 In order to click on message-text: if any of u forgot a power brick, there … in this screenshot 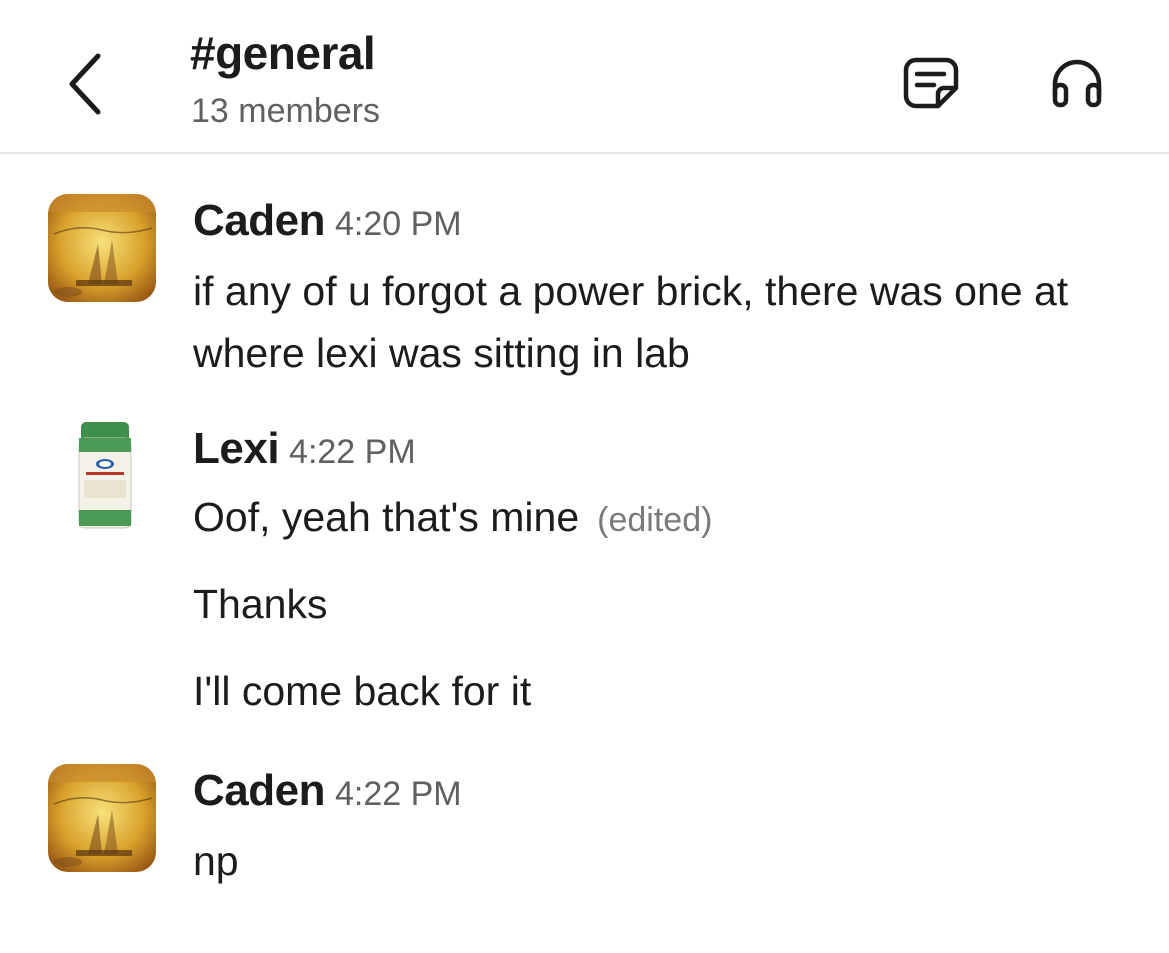, I will do `click(631, 322)`.